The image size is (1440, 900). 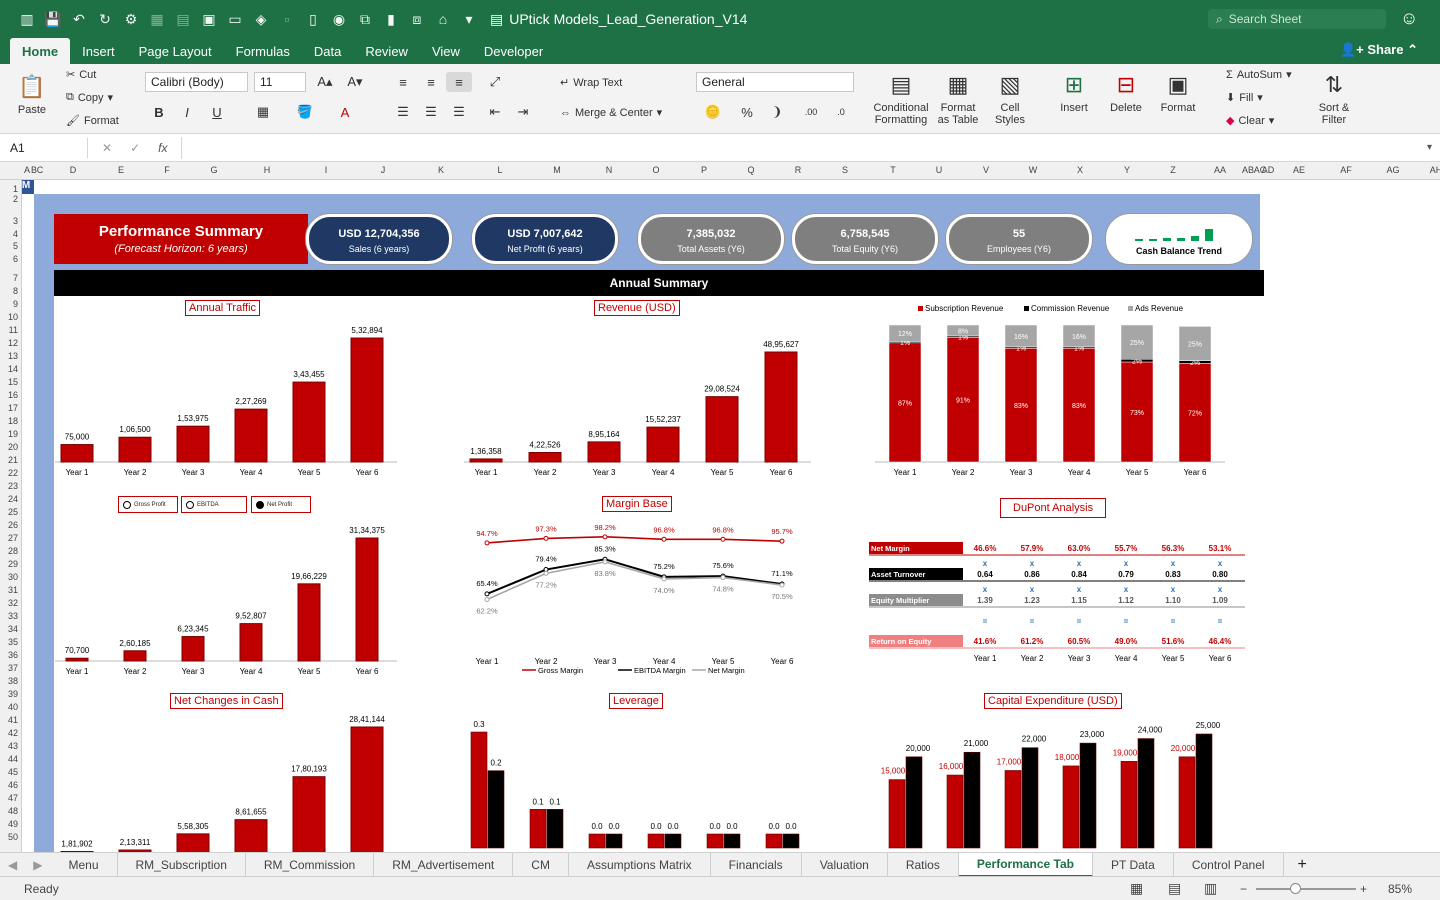 I want to click on column-header: C, so click(x=40, y=170).